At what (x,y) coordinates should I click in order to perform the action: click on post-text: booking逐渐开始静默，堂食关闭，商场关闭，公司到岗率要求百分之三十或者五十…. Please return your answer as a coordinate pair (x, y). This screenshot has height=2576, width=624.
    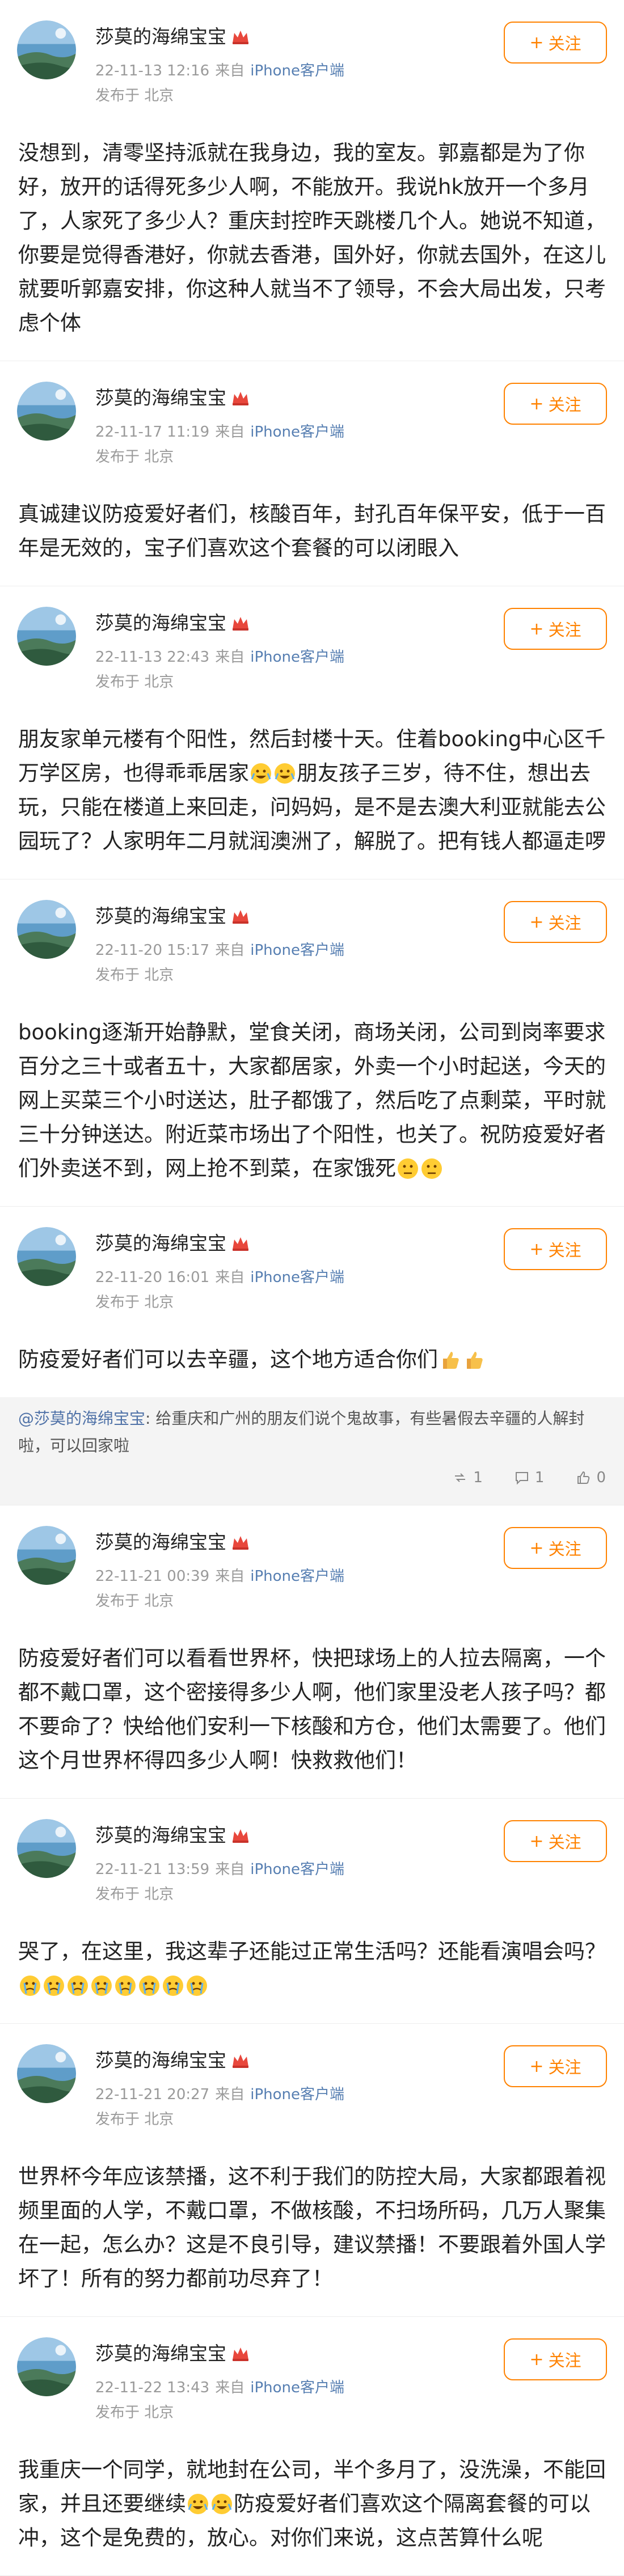
    Looking at the image, I should click on (312, 1085).